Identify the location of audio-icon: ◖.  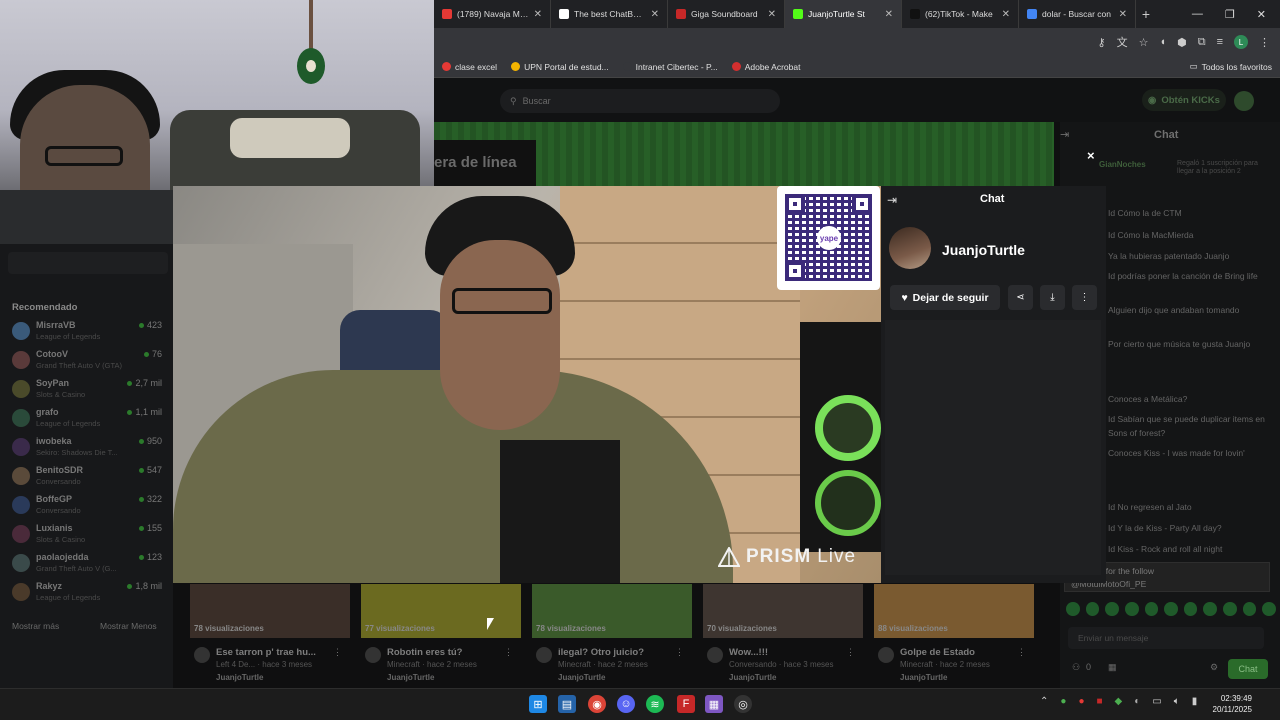
(1162, 42).